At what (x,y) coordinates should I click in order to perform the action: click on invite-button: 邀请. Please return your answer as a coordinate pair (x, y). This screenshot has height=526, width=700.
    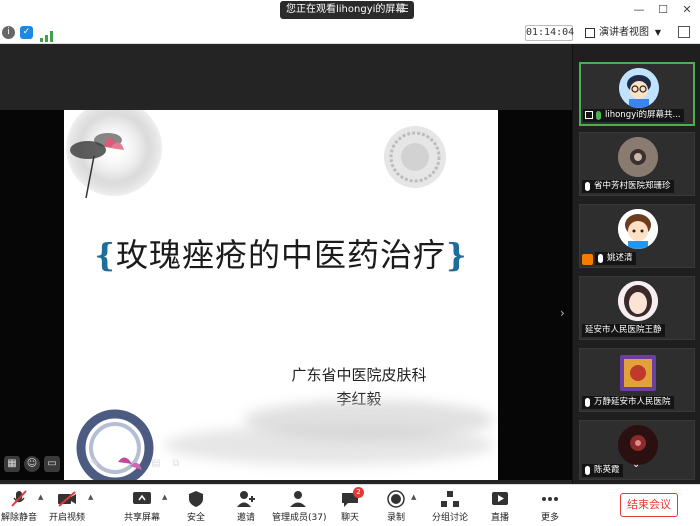
    Looking at the image, I should click on (246, 506).